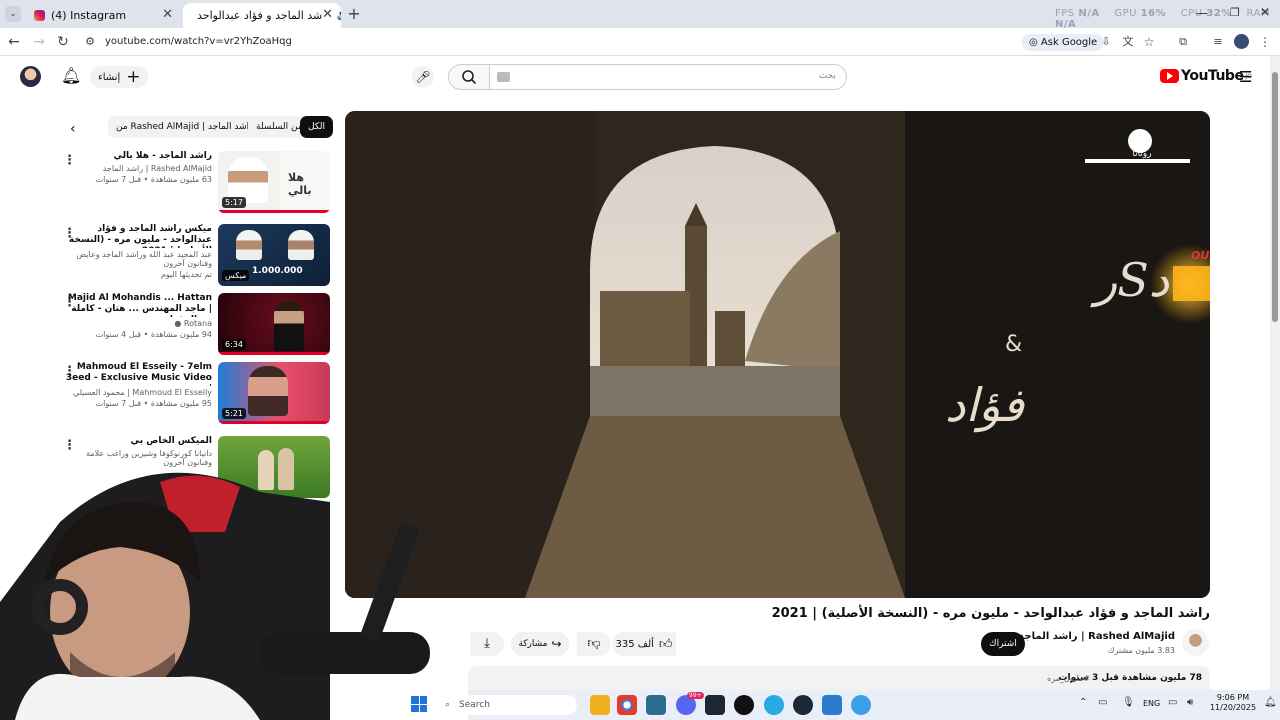  I want to click on voice-search-icon: 🎤︎, so click(423, 77).